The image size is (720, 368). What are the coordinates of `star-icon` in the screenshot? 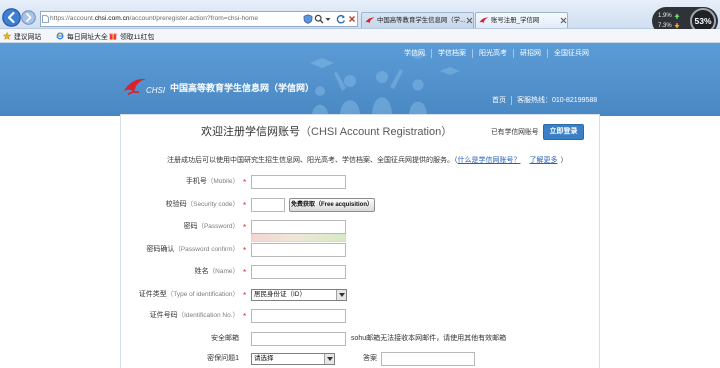 It's located at (7, 35).